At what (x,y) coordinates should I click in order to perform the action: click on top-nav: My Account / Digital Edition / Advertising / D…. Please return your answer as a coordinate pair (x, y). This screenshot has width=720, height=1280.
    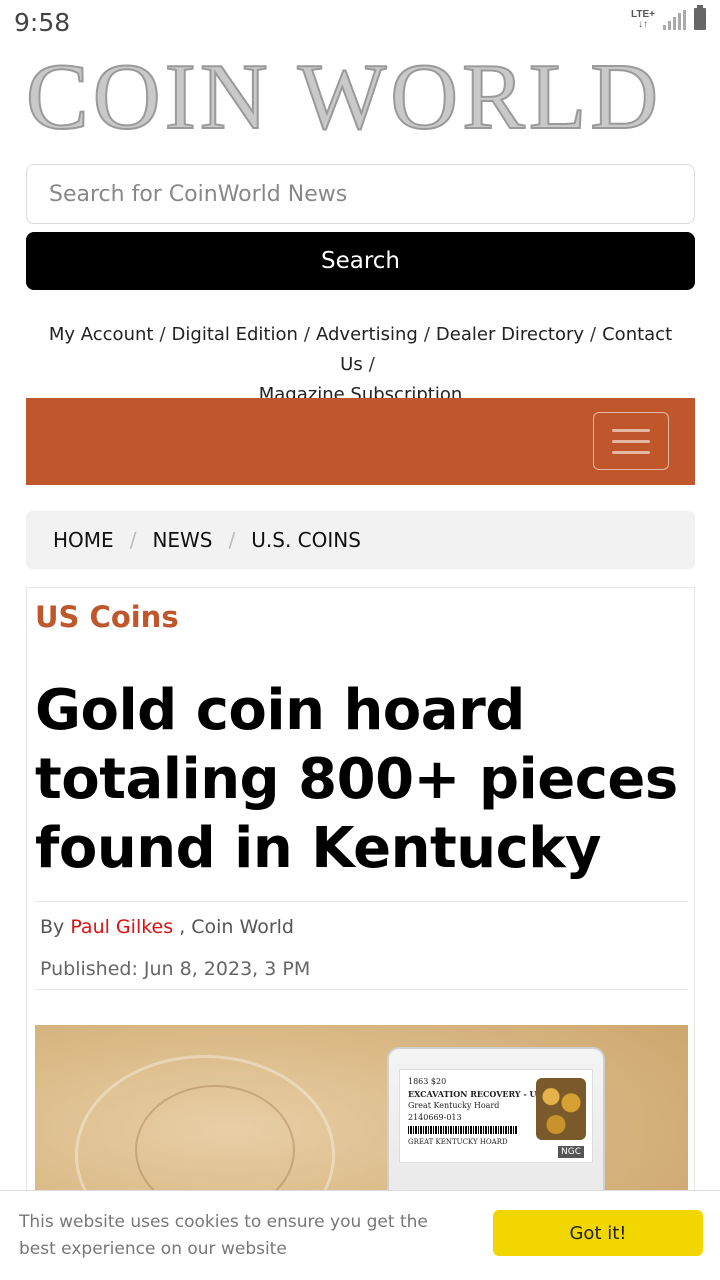
    Looking at the image, I should click on (360, 365).